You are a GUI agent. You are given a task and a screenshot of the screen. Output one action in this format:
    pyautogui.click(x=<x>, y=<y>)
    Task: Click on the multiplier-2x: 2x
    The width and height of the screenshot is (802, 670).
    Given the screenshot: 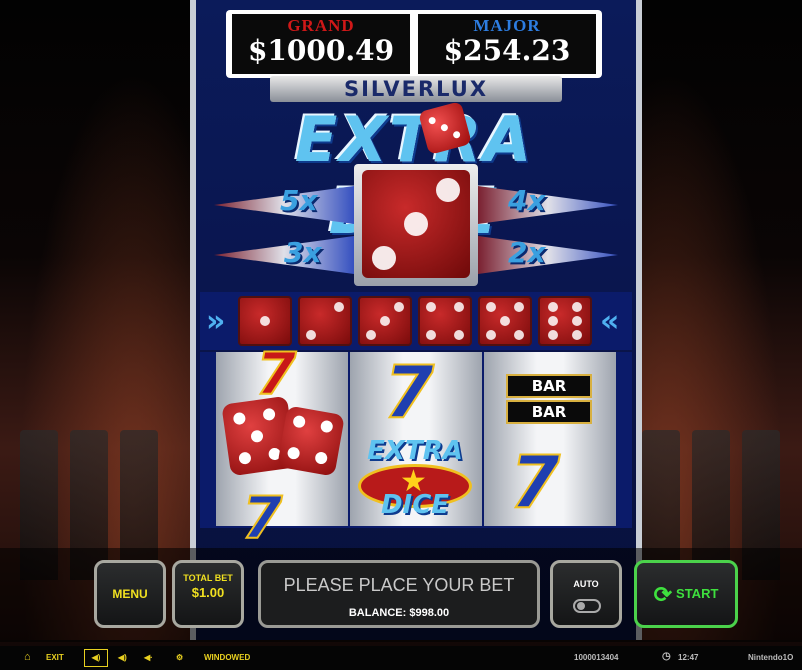 What is the action you would take?
    pyautogui.click(x=527, y=252)
    